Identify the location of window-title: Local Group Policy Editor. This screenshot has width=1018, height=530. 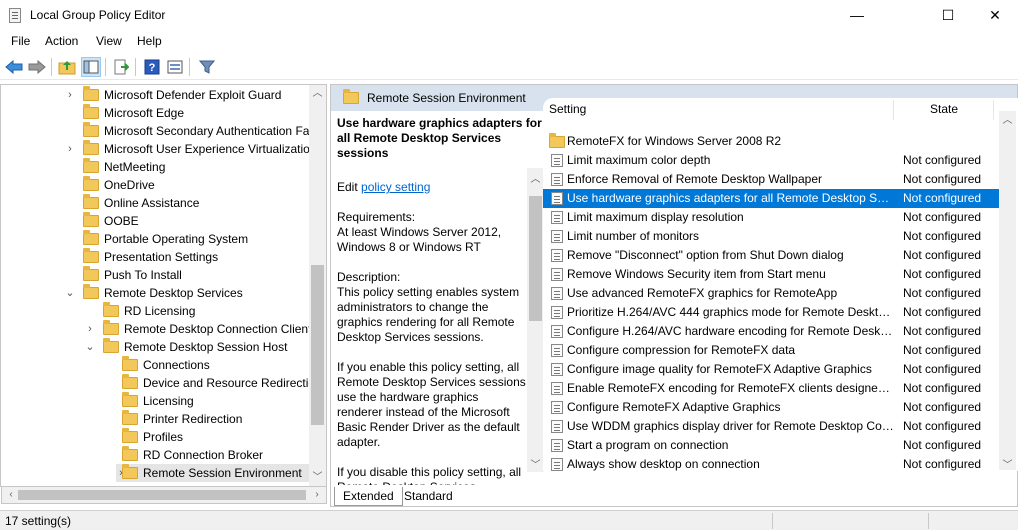
(98, 15).